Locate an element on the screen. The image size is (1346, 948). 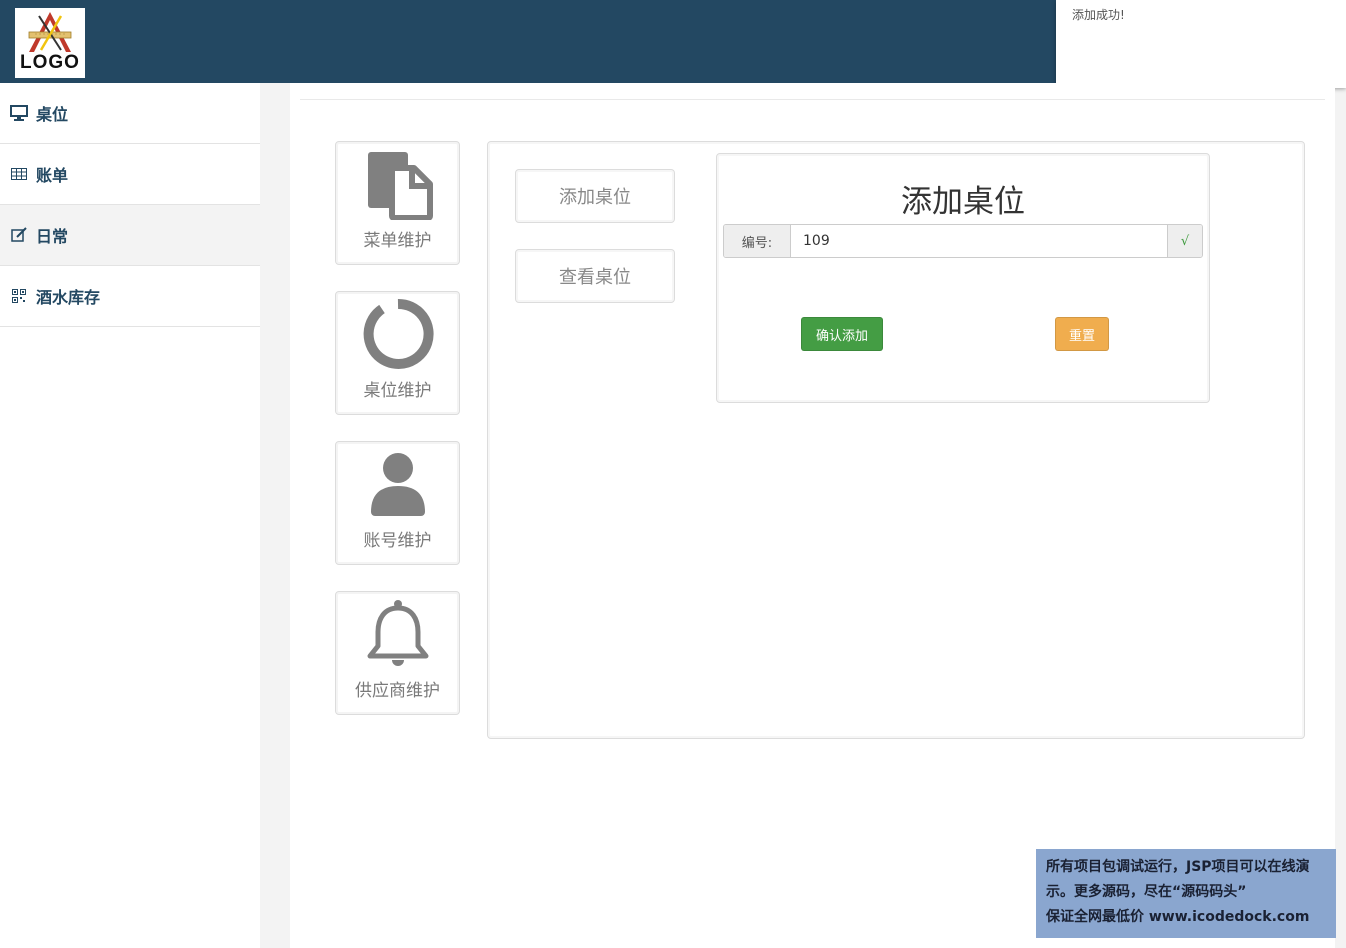
divider is located at coordinates (812, 99).